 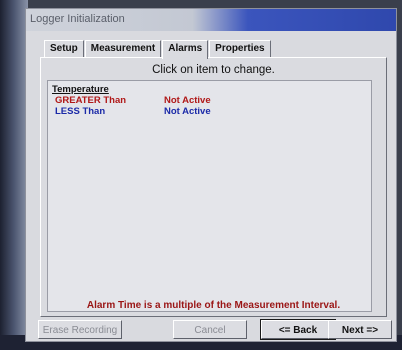 I want to click on section-heading: Temperature, so click(x=80, y=89).